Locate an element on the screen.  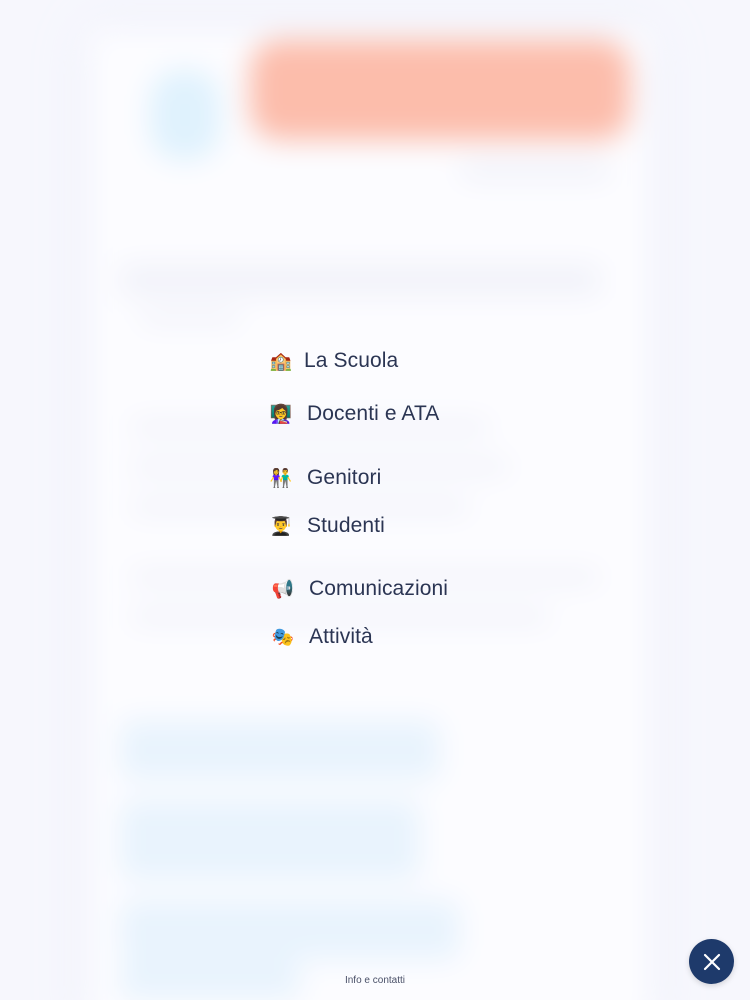
menu-item-label: Comunicazioni is located at coordinates (379, 588).